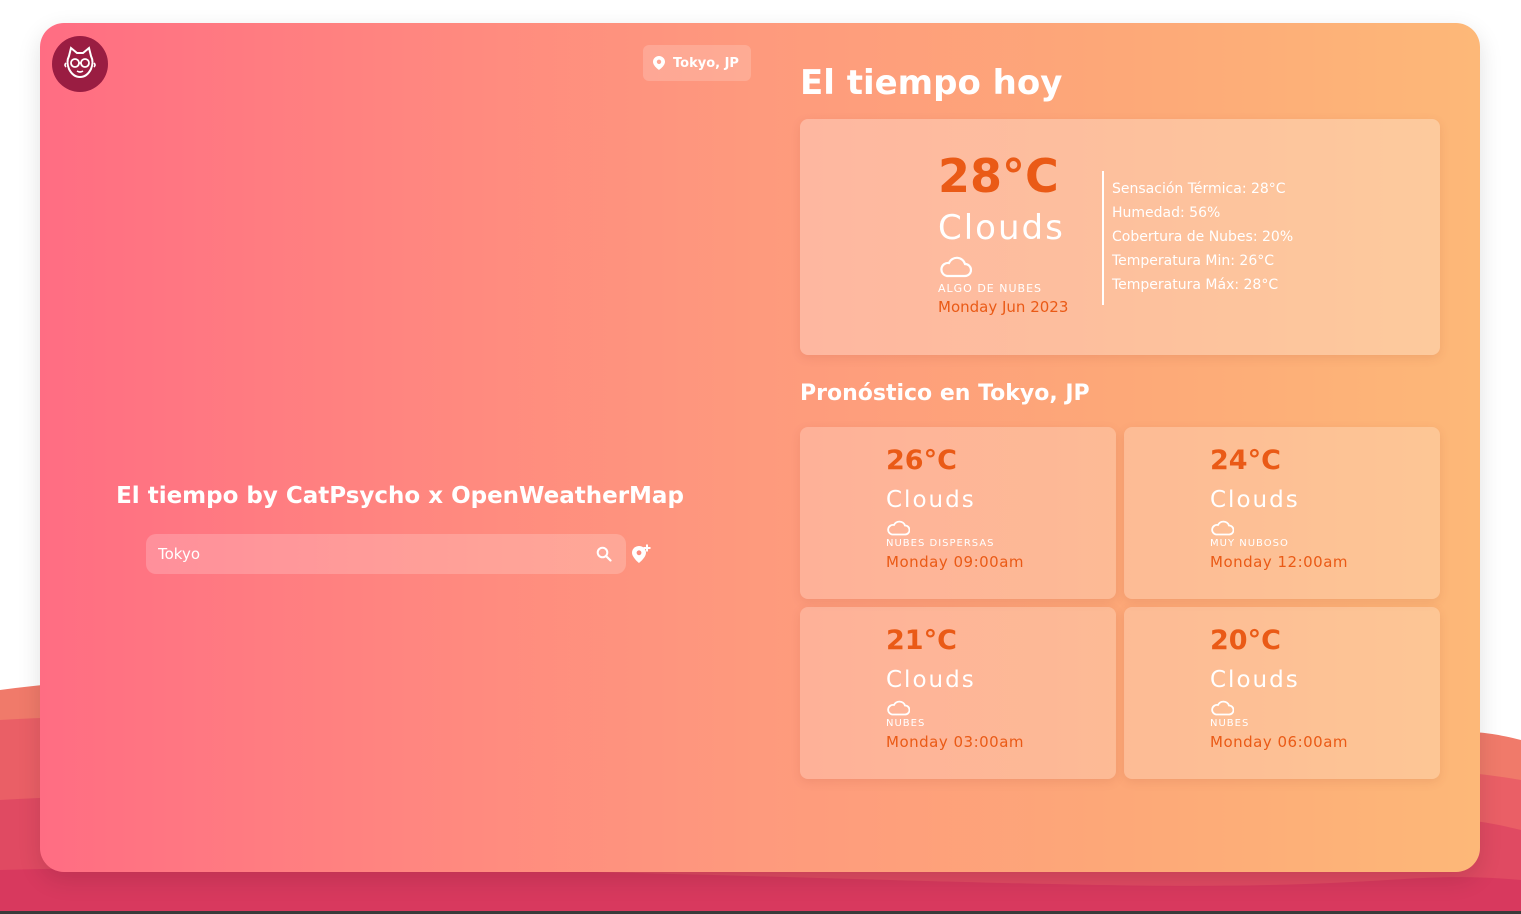  Describe the element at coordinates (659, 63) in the screenshot. I see `map-pin-icon` at that location.